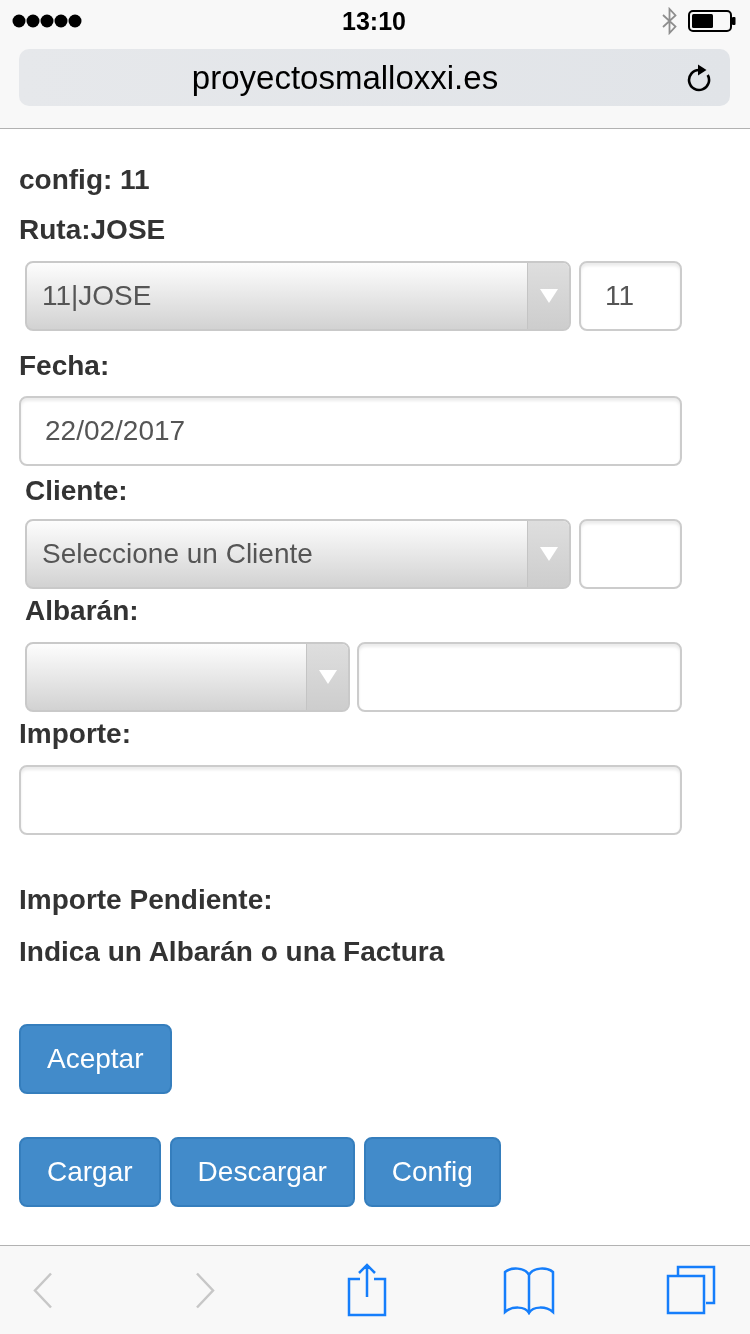 This screenshot has width=750, height=1334. What do you see at coordinates (47, 21) in the screenshot?
I see `signal-strength-icon` at bounding box center [47, 21].